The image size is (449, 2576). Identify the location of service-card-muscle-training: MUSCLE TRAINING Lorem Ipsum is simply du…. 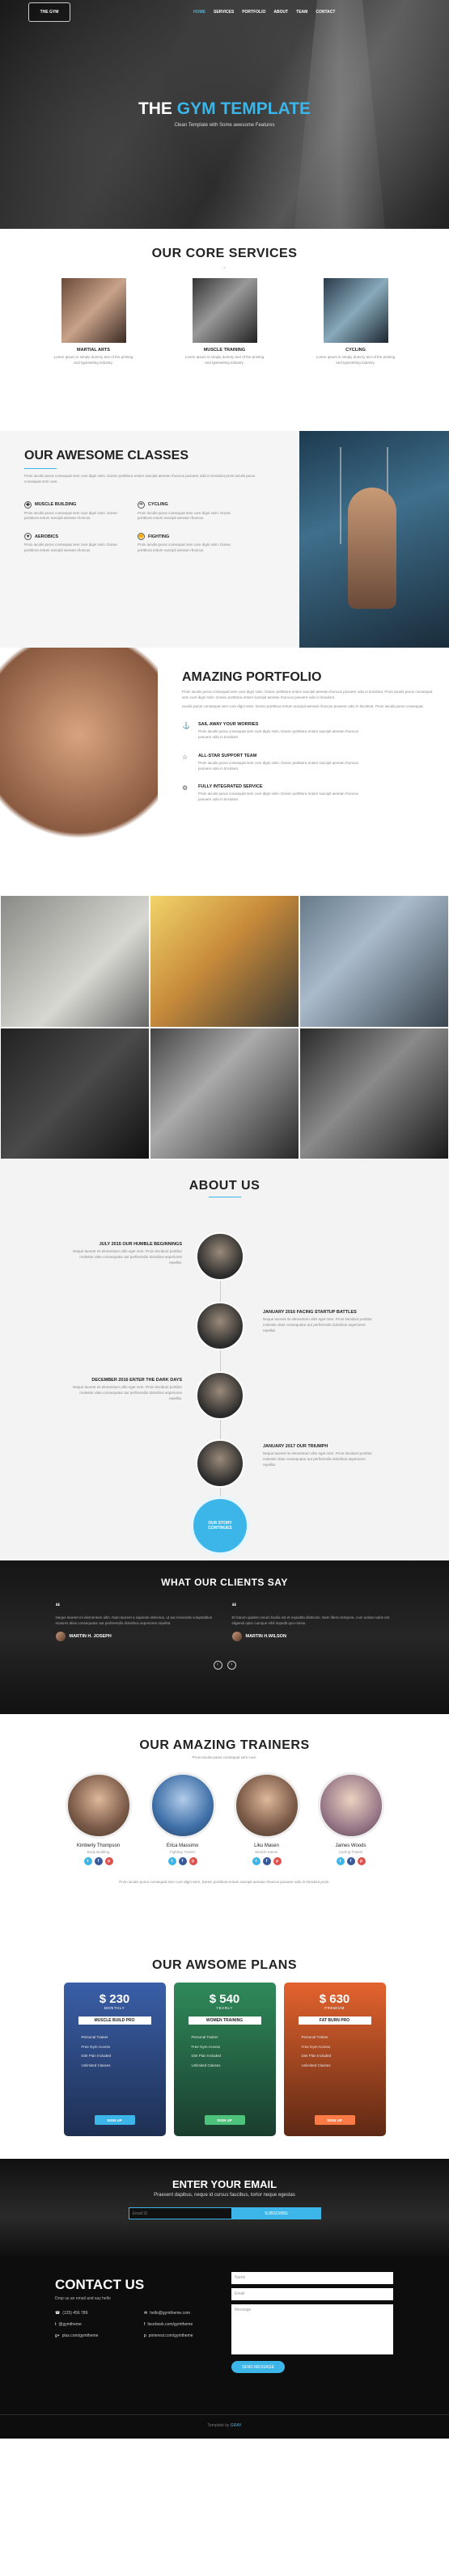
(224, 322).